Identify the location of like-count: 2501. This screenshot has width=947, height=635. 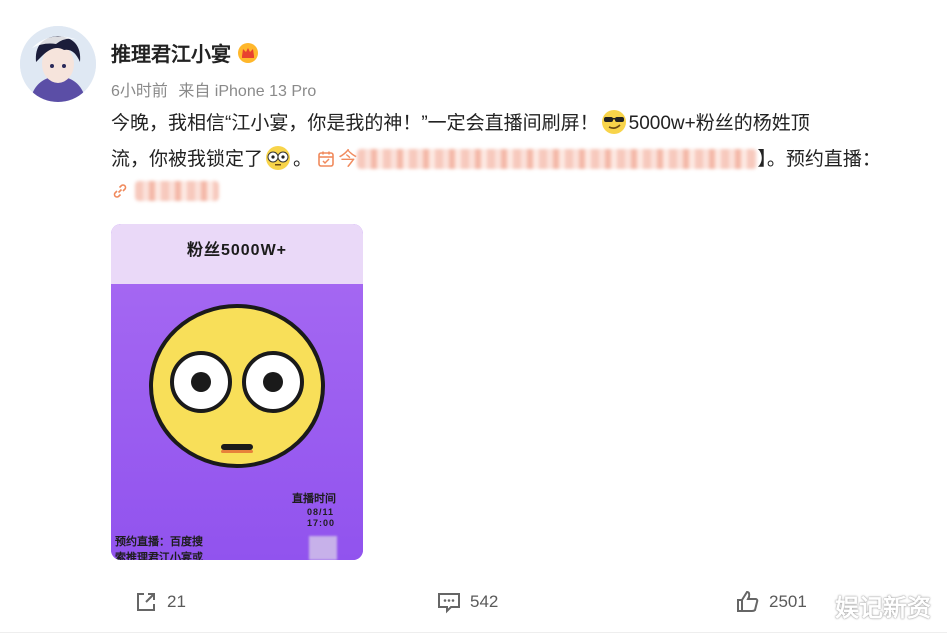
(788, 601).